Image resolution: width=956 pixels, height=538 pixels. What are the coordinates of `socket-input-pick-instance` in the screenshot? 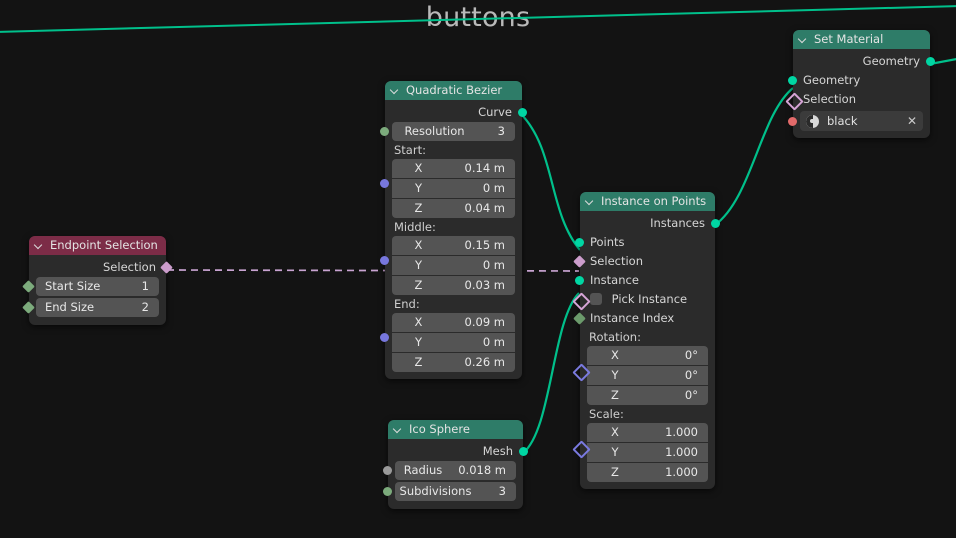 It's located at (581, 301).